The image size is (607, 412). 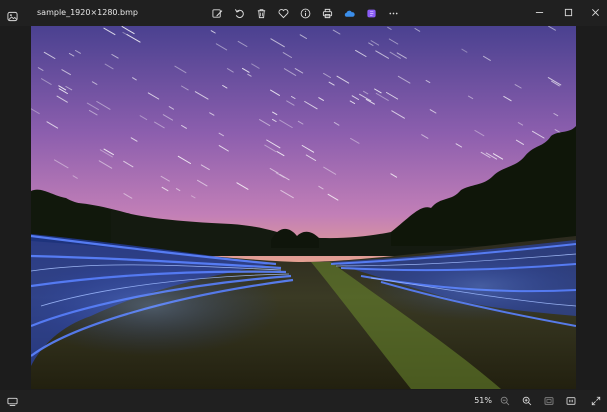 I want to click on rotate-icon, so click(x=239, y=13).